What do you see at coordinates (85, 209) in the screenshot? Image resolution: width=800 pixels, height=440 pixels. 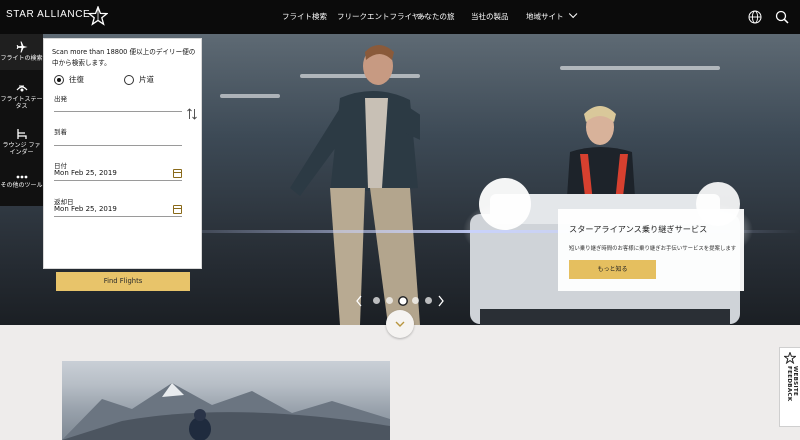 I see `return-date-field: Mon Feb 25, 2019` at bounding box center [85, 209].